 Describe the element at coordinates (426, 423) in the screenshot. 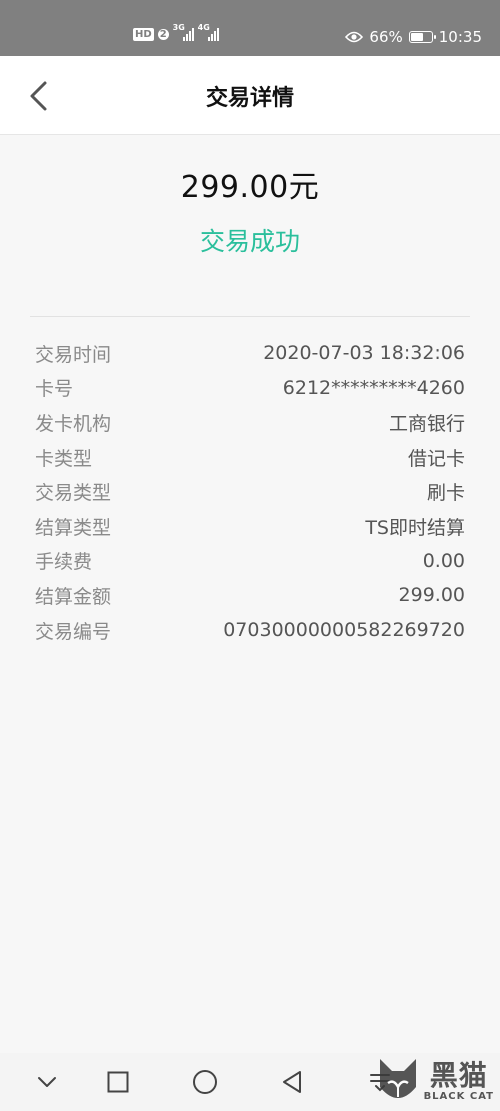

I see `detail-value: 工商银行` at that location.